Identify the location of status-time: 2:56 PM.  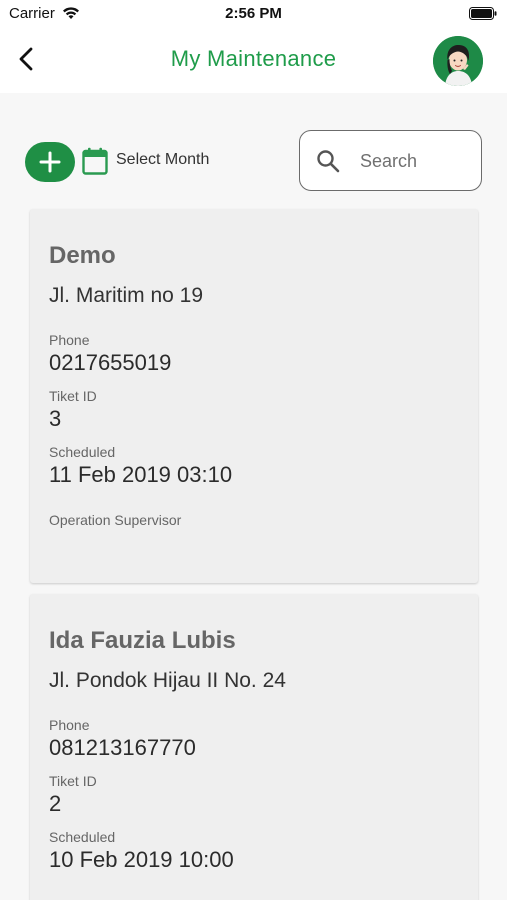
(253, 13).